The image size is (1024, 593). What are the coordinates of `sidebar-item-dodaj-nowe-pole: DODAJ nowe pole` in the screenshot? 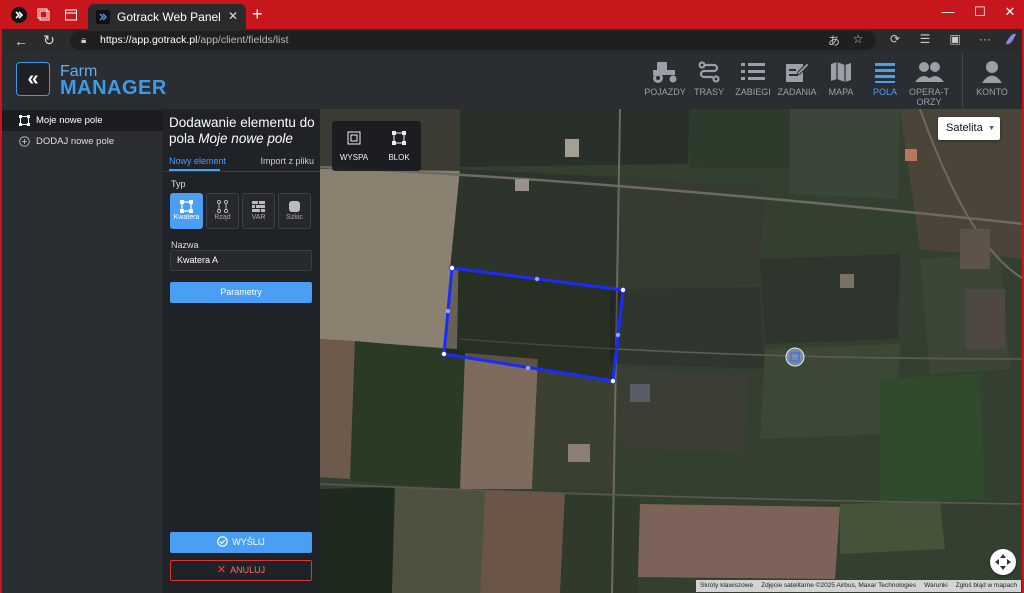 It's located at (82, 141).